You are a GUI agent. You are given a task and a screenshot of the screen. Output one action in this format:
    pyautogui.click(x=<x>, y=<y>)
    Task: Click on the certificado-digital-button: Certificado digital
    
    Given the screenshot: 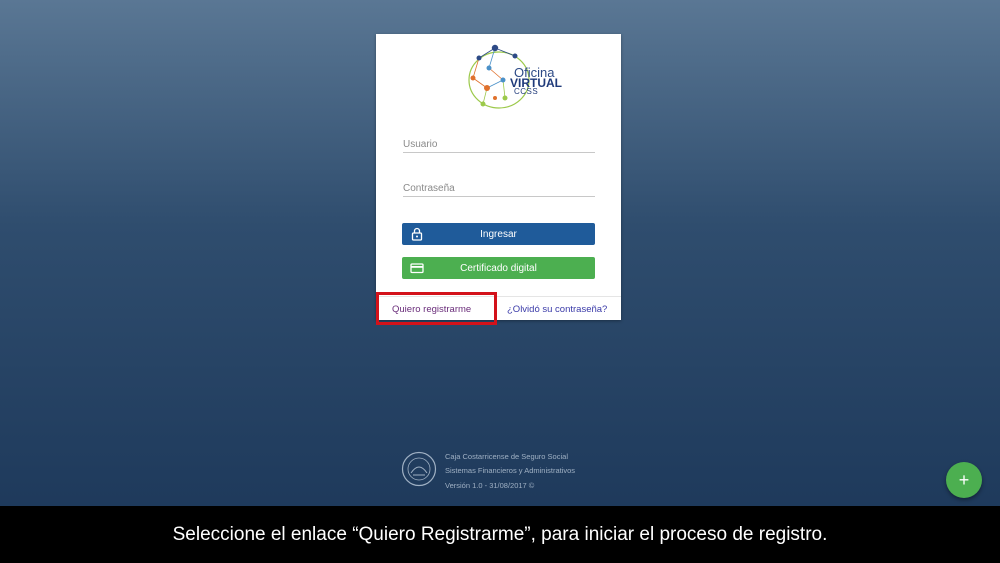 What is the action you would take?
    pyautogui.click(x=498, y=268)
    